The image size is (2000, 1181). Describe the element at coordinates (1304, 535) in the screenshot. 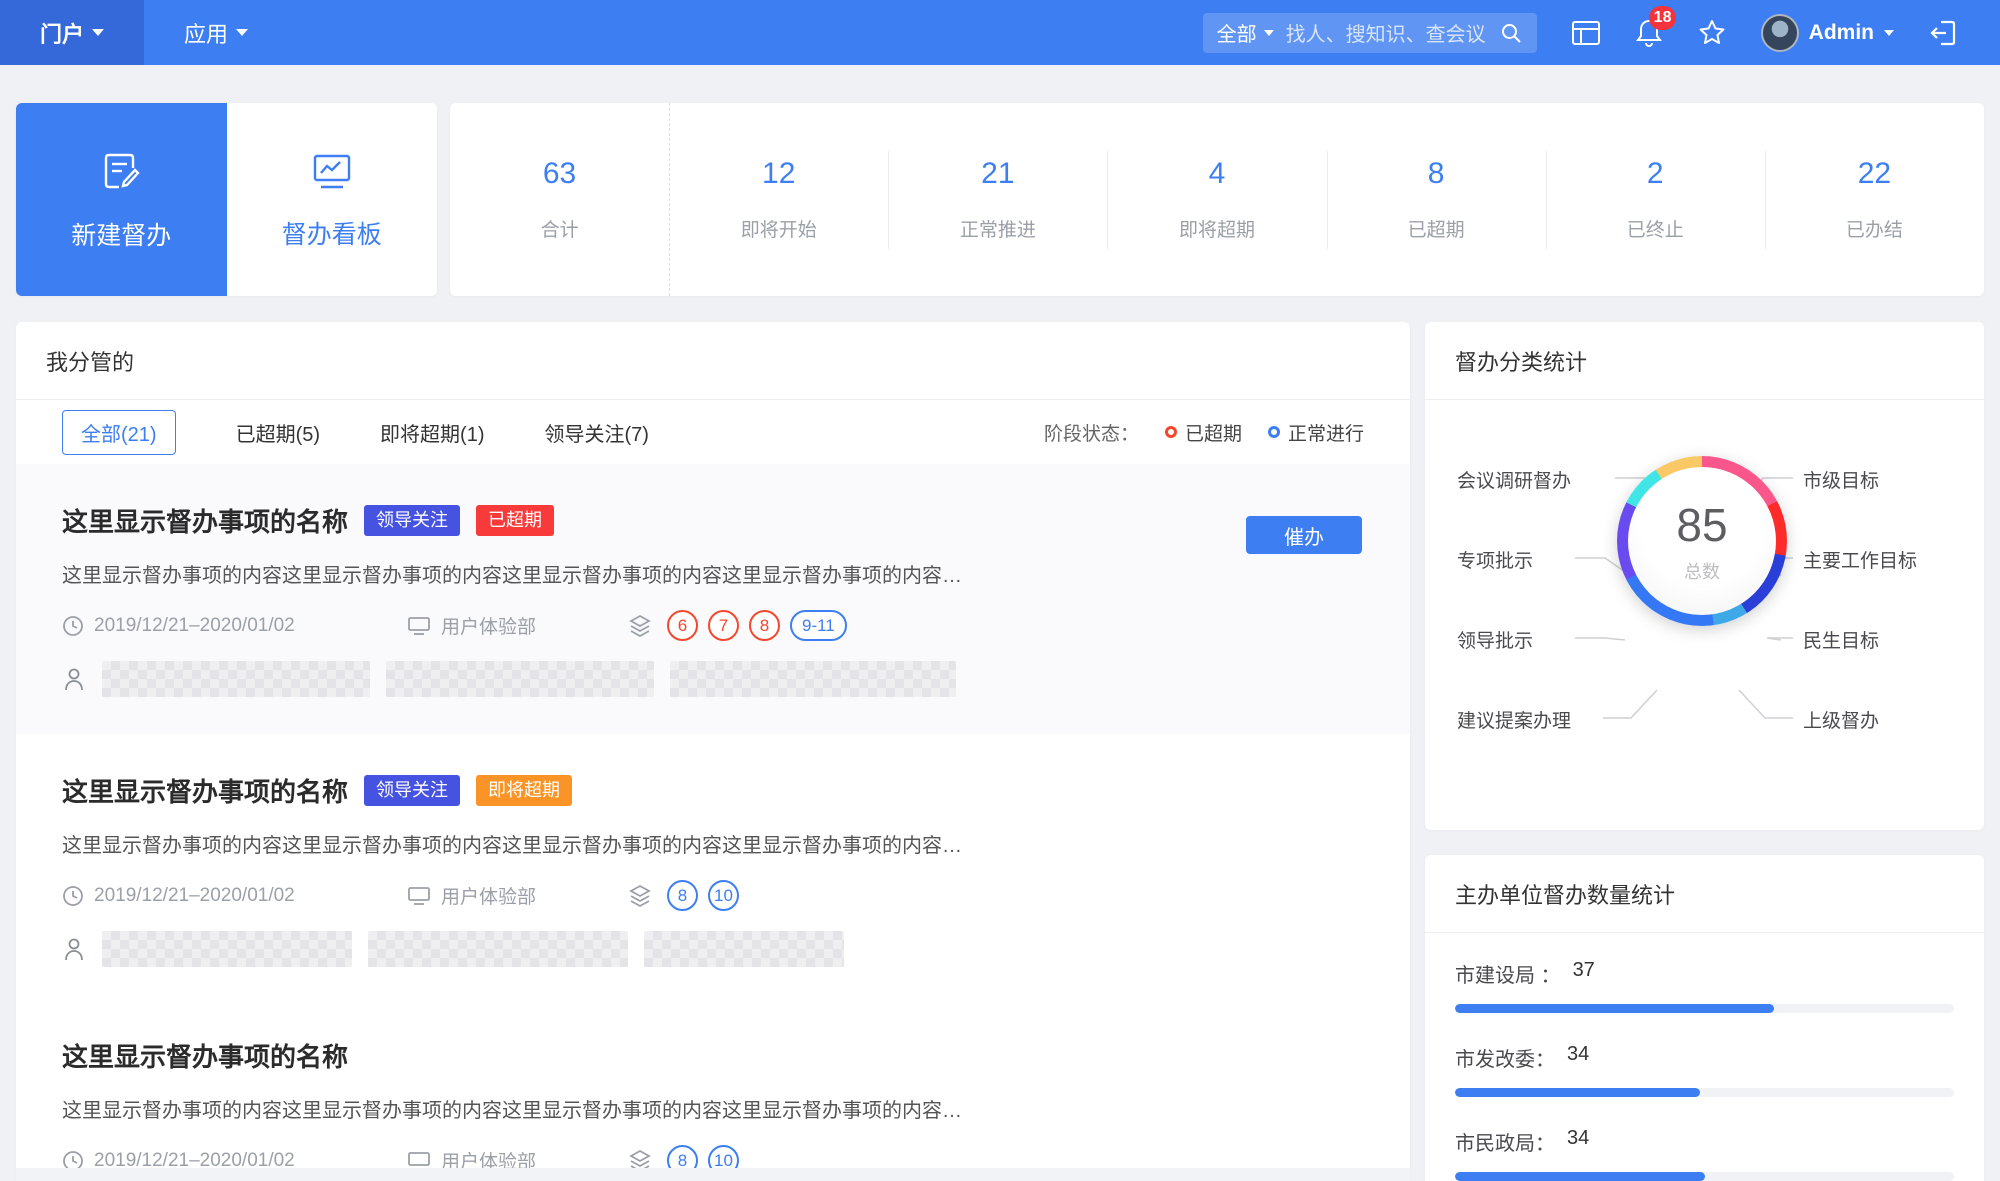

I see `urge-button: 催办` at that location.